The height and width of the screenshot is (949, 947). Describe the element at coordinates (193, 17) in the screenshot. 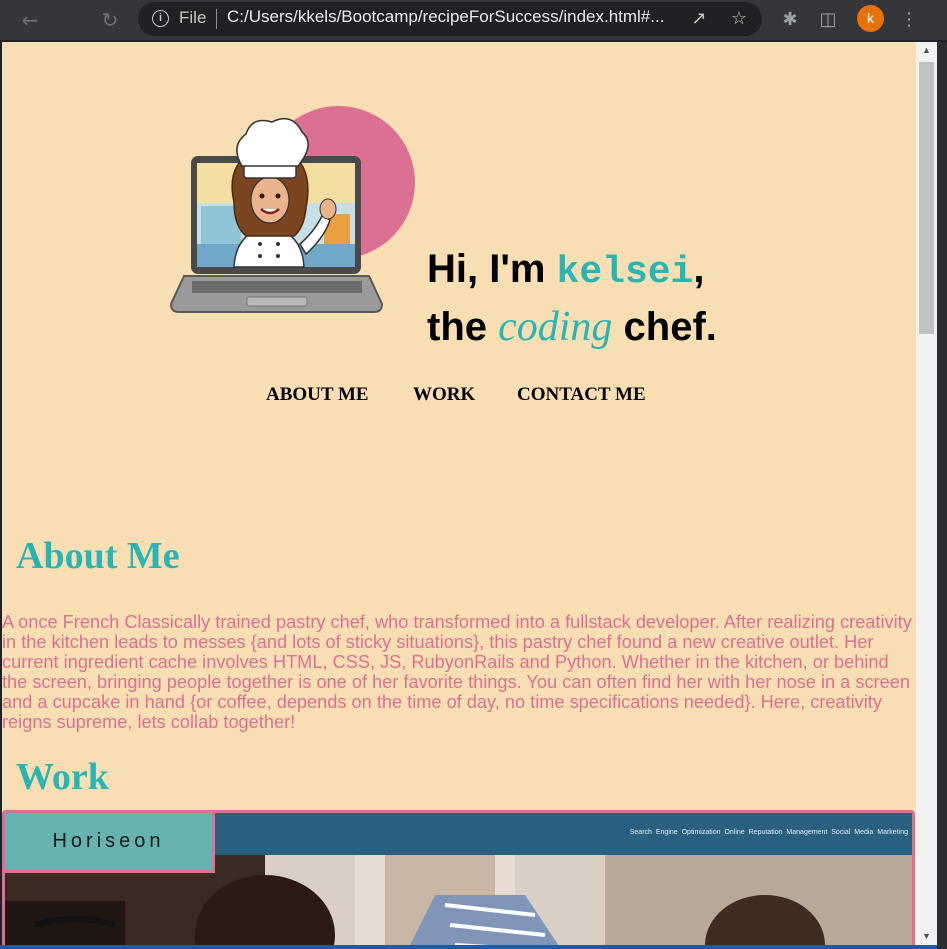

I see `file-label: File` at that location.